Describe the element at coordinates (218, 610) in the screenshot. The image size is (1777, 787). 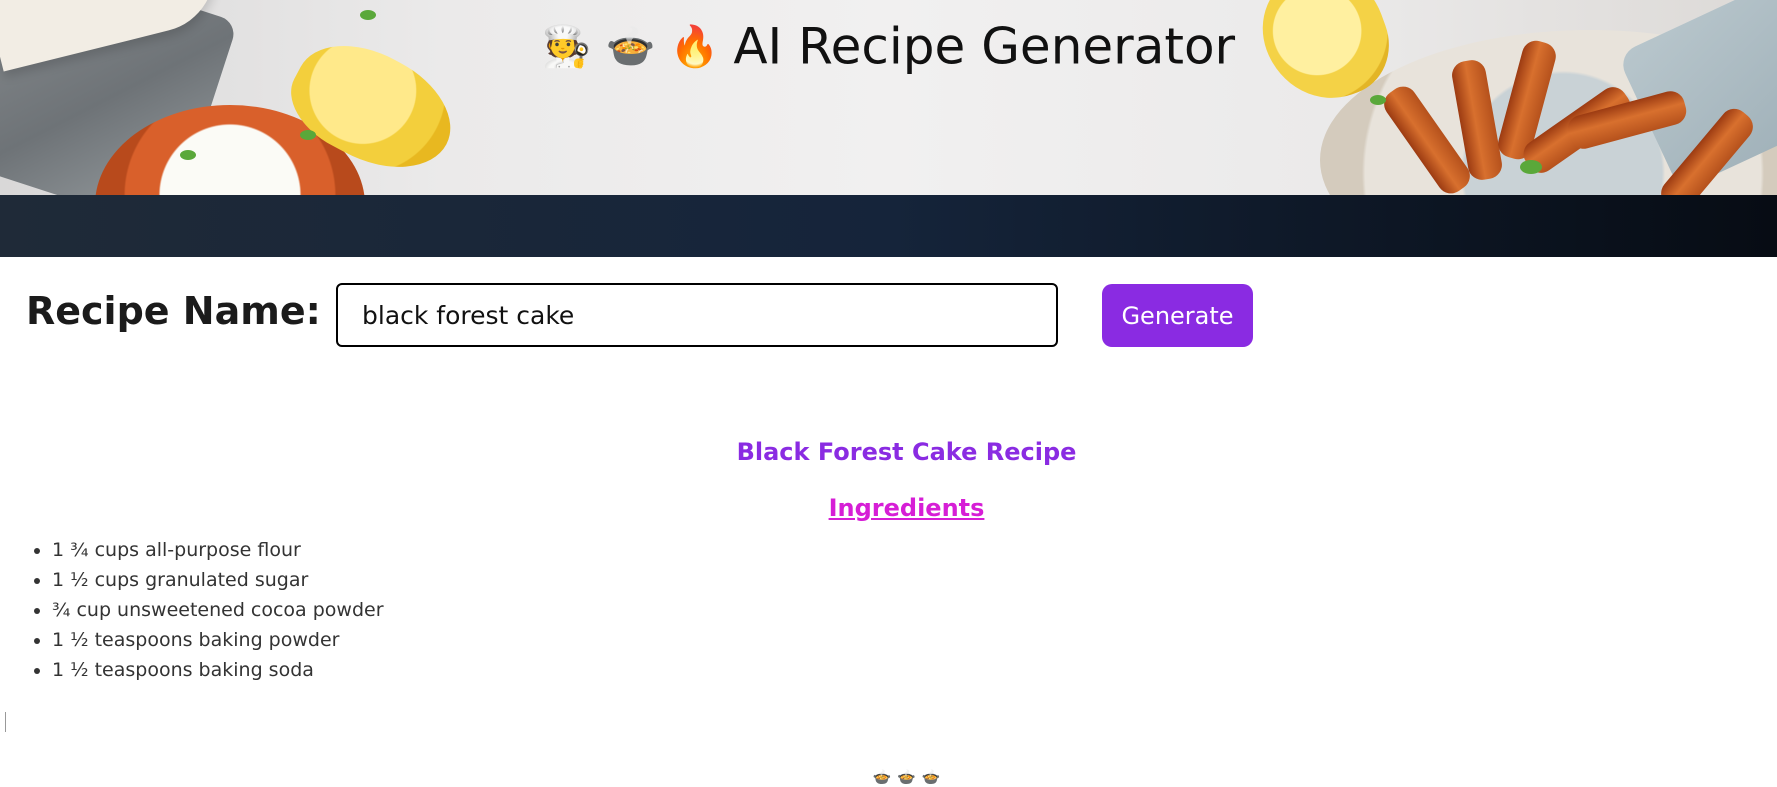
I see `list-item: ¾ cup unsweetened cocoa powder` at that location.